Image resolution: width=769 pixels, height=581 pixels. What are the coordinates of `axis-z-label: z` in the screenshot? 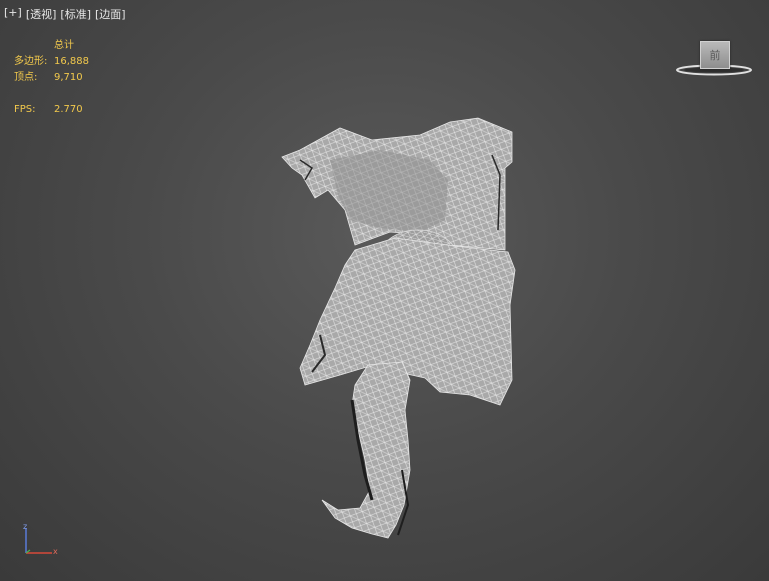 It's located at (25, 526).